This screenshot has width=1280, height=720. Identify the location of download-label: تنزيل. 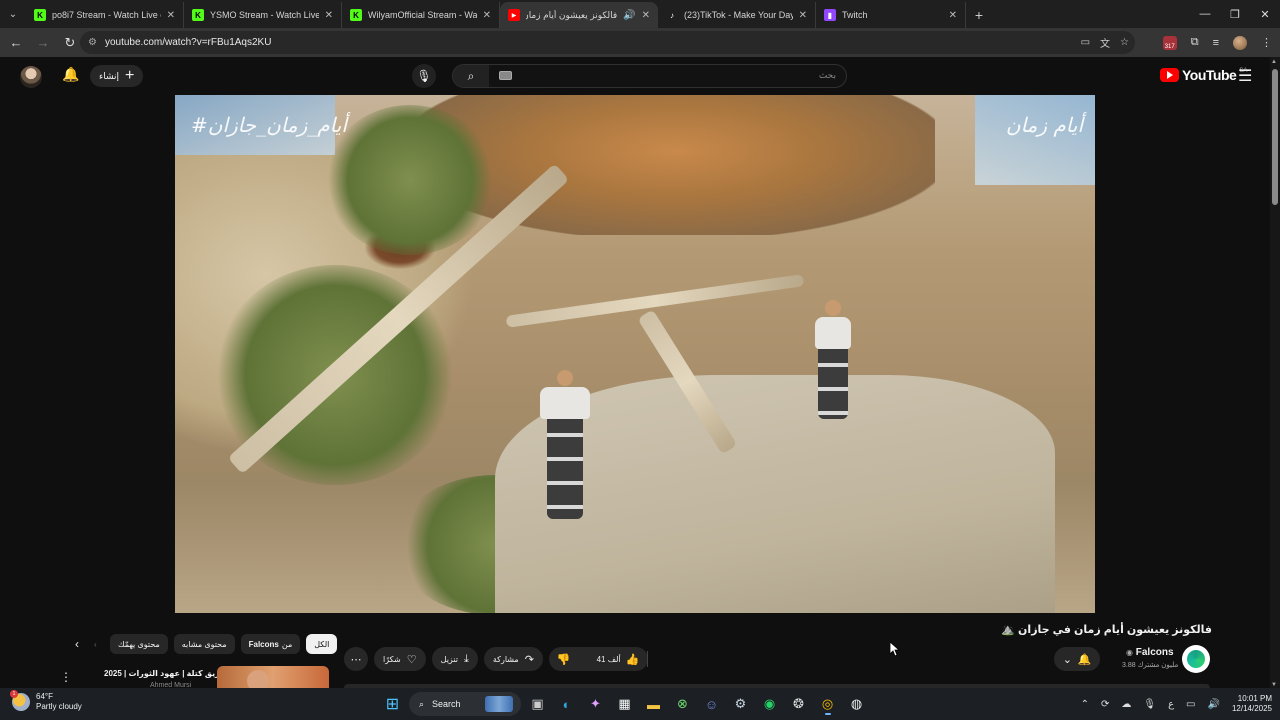
(449, 659).